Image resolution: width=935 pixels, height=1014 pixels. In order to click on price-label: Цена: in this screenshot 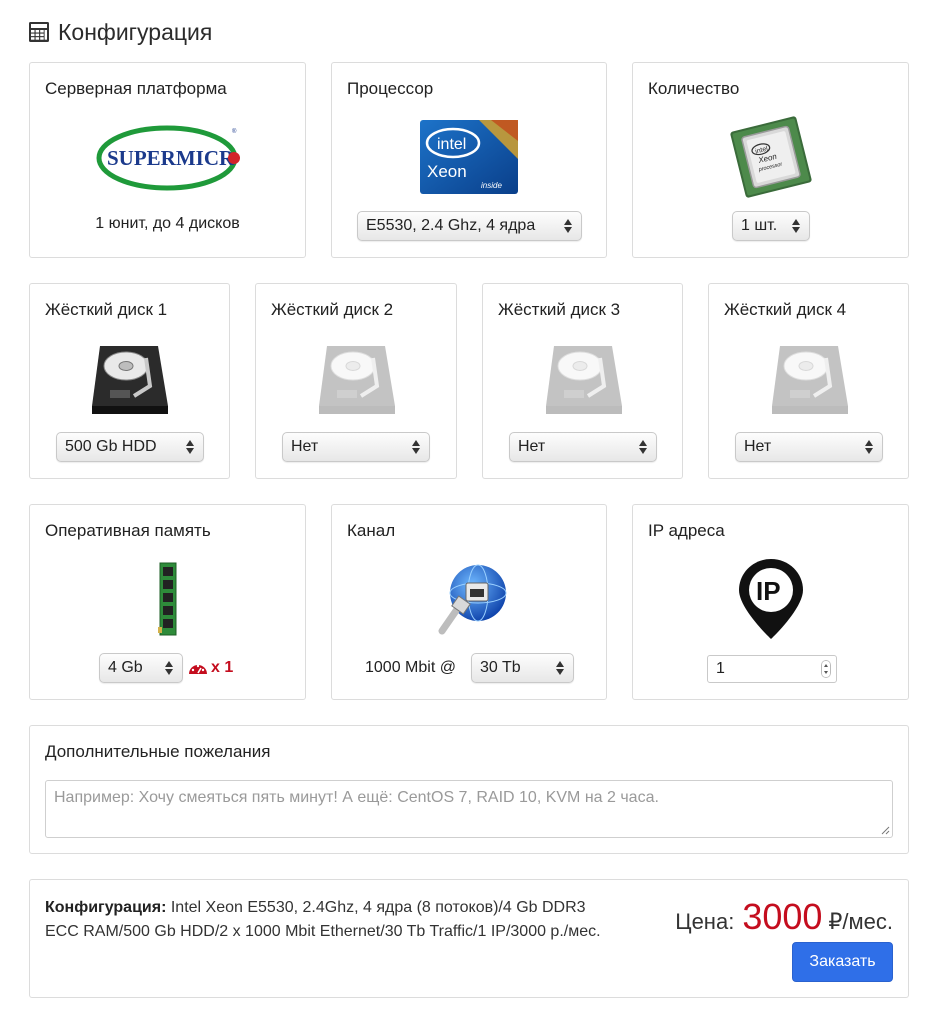, I will do `click(705, 921)`.